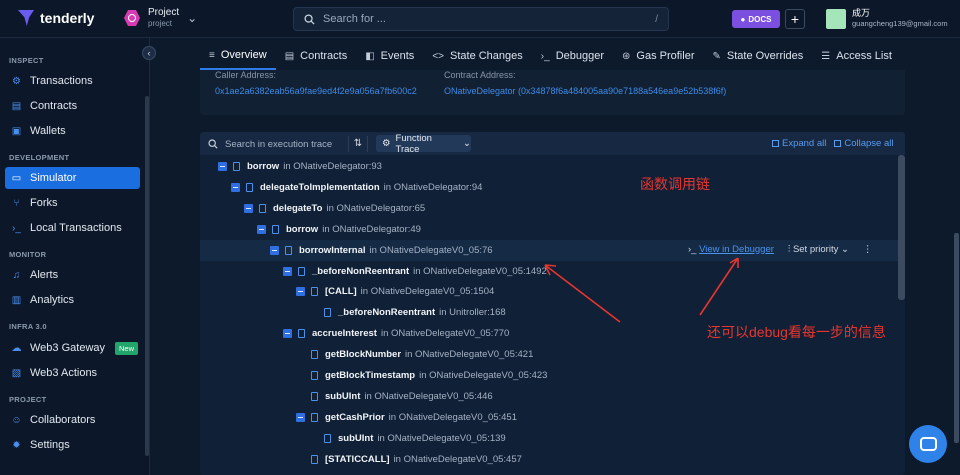  What do you see at coordinates (550, 459) in the screenshot?
I see `trace-row: [STATICCALL] in ONativeDelegateV0_05:457` at bounding box center [550, 459].